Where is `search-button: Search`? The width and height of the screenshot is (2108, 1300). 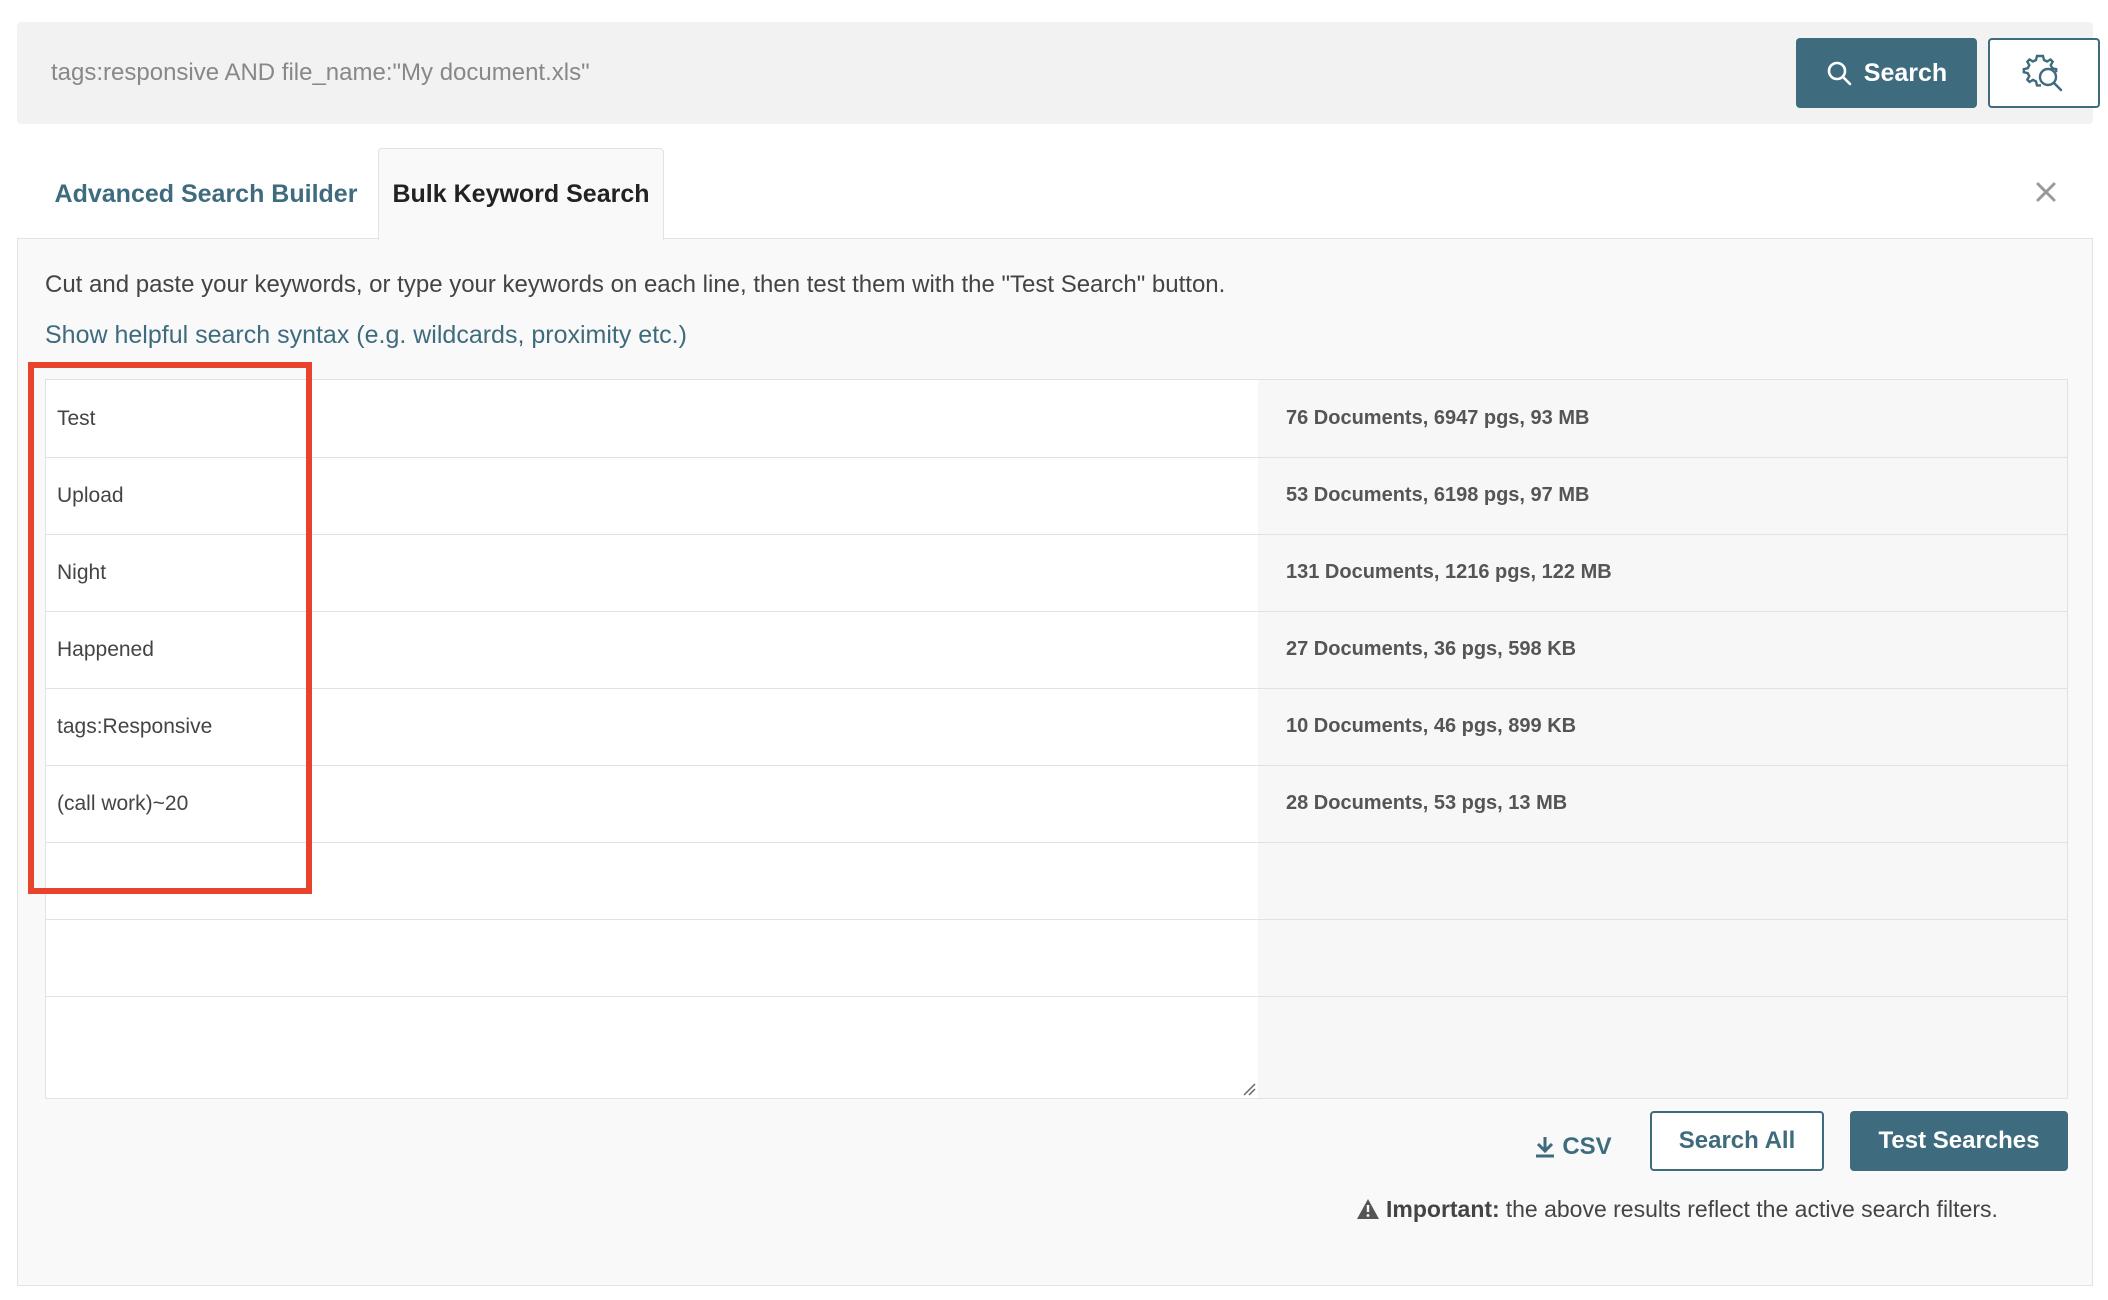 search-button: Search is located at coordinates (1886, 73).